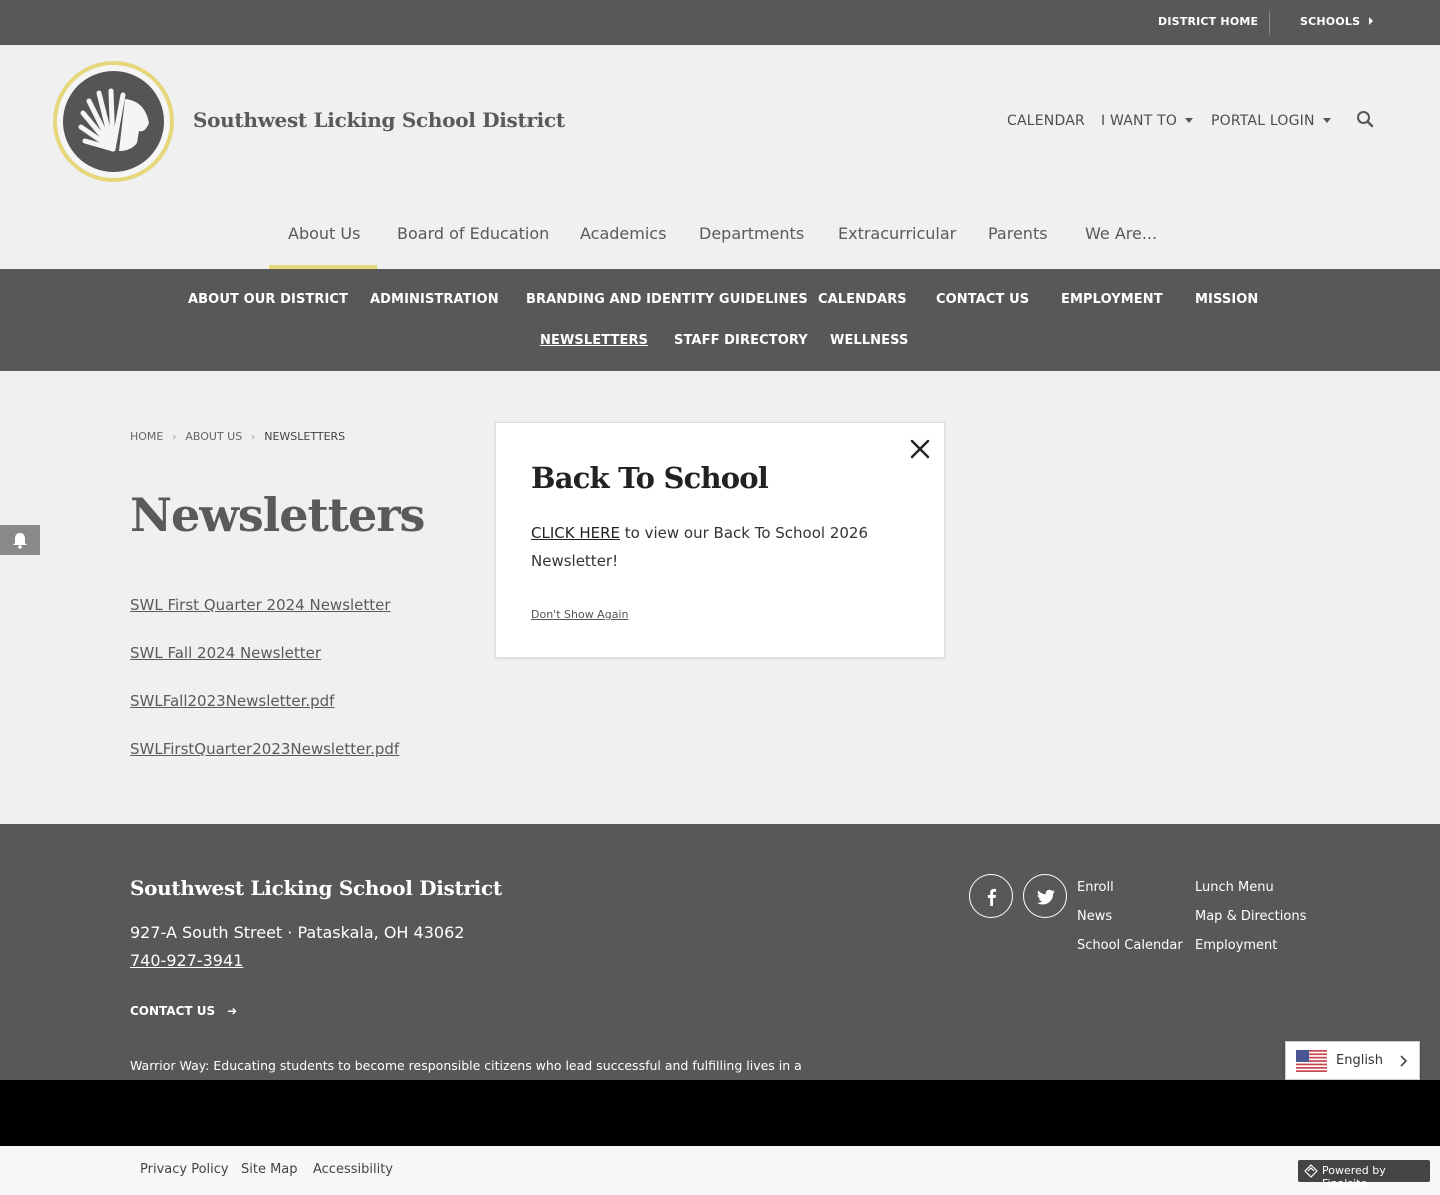 The height and width of the screenshot is (1195, 1440). What do you see at coordinates (1139, 121) in the screenshot?
I see `i-want-to-label: I WANT TO` at bounding box center [1139, 121].